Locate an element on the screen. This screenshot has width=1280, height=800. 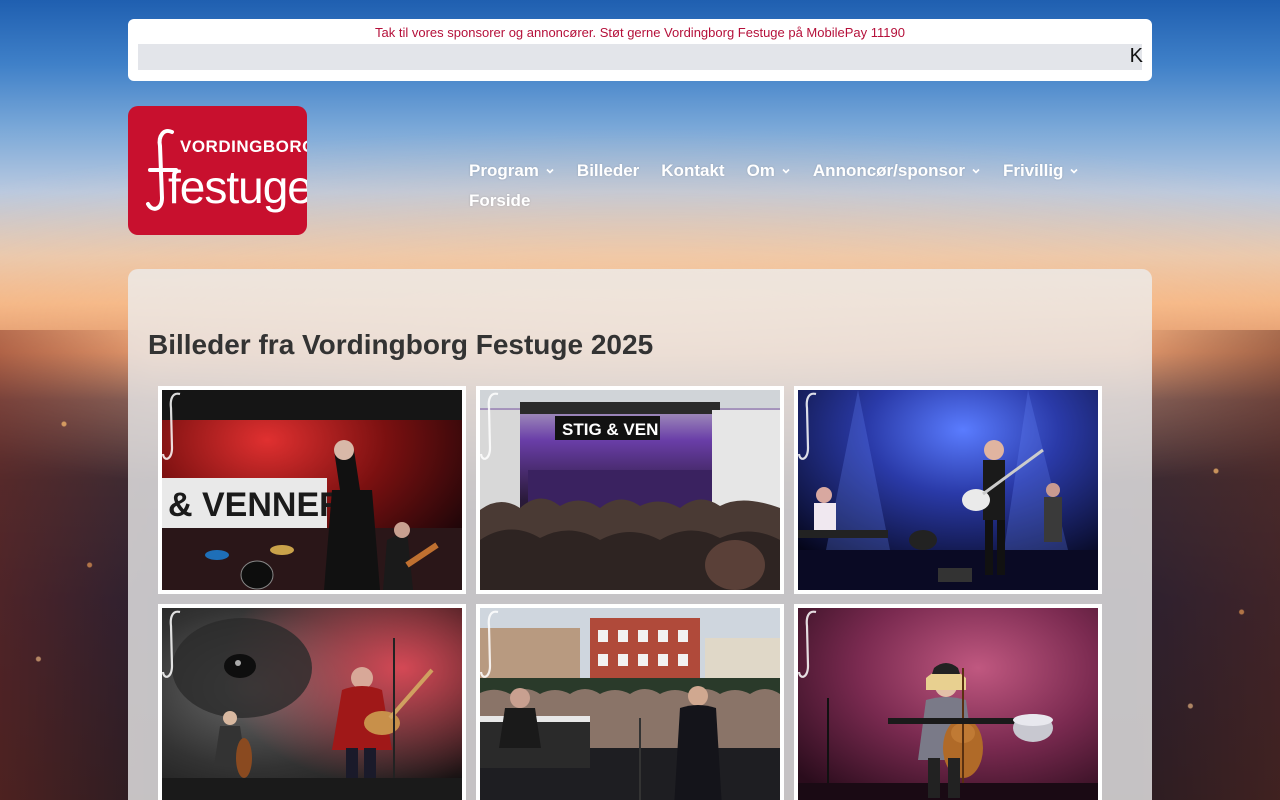
gallery-photo-1: & VENNER is located at coordinates (312, 490).